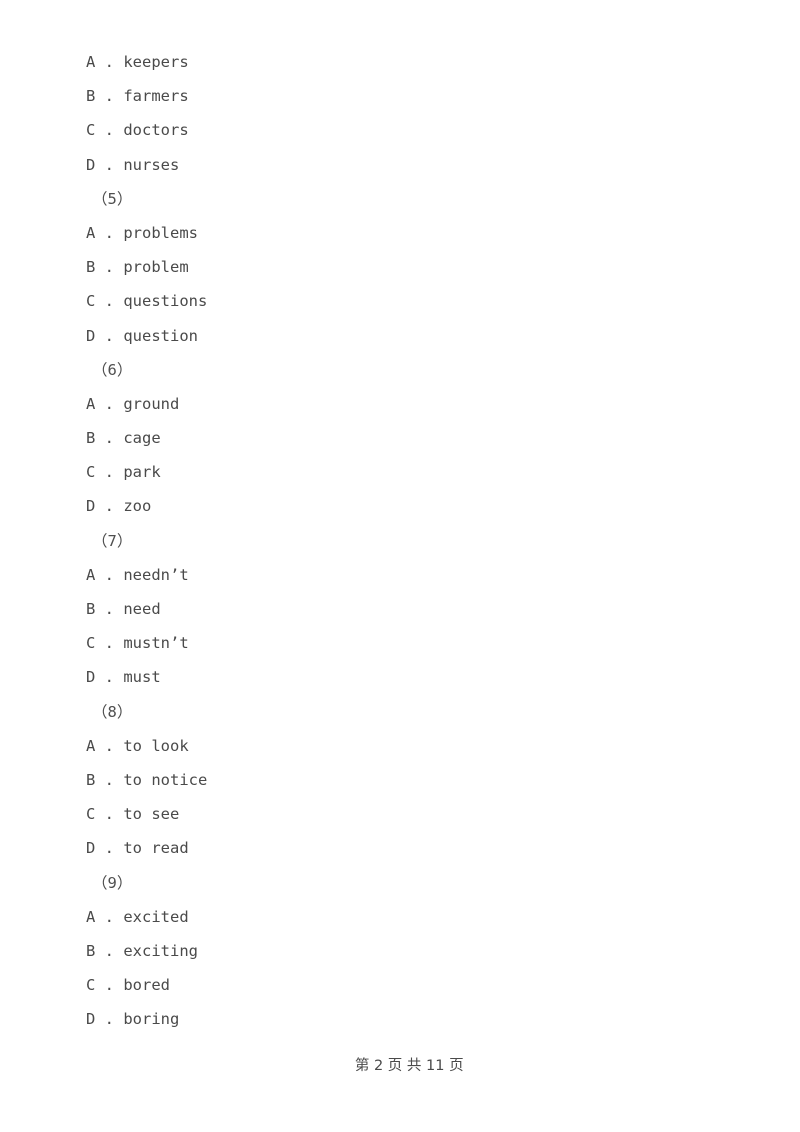 The width and height of the screenshot is (800, 1132). I want to click on answer-option: D . nurses, so click(133, 164).